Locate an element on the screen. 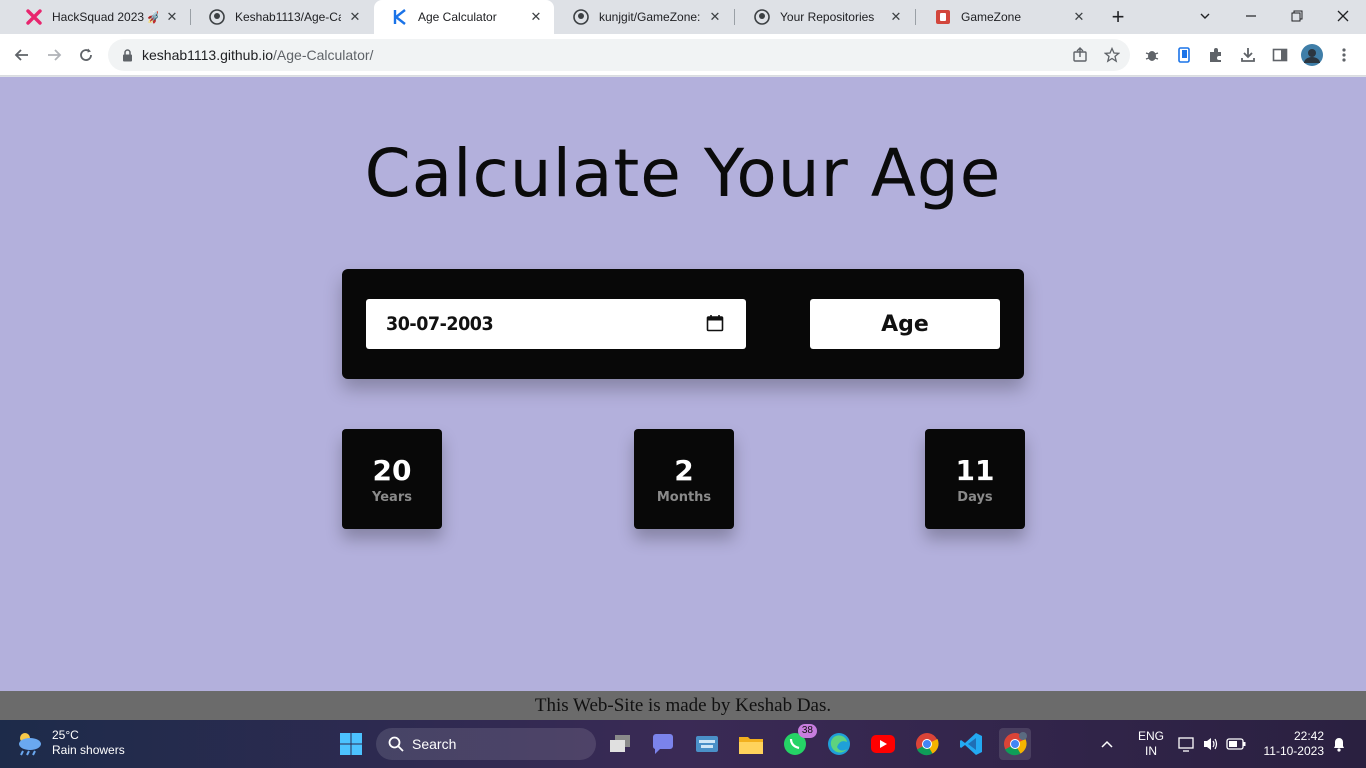  clock-date: 11-10-2023 is located at coordinates (1294, 751).